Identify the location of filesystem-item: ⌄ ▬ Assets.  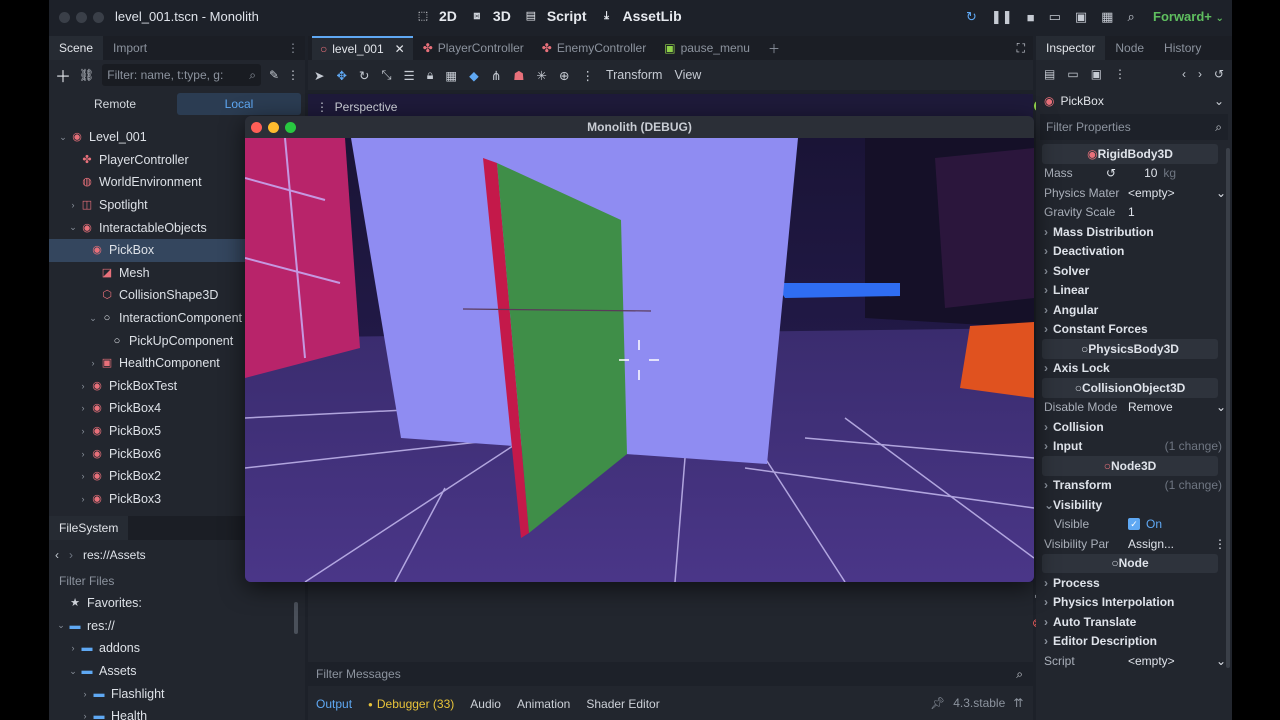
(177, 671).